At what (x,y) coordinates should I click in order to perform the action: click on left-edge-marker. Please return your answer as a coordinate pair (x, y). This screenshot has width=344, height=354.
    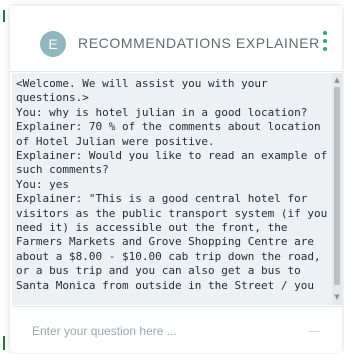
    Looking at the image, I should click on (4, 16).